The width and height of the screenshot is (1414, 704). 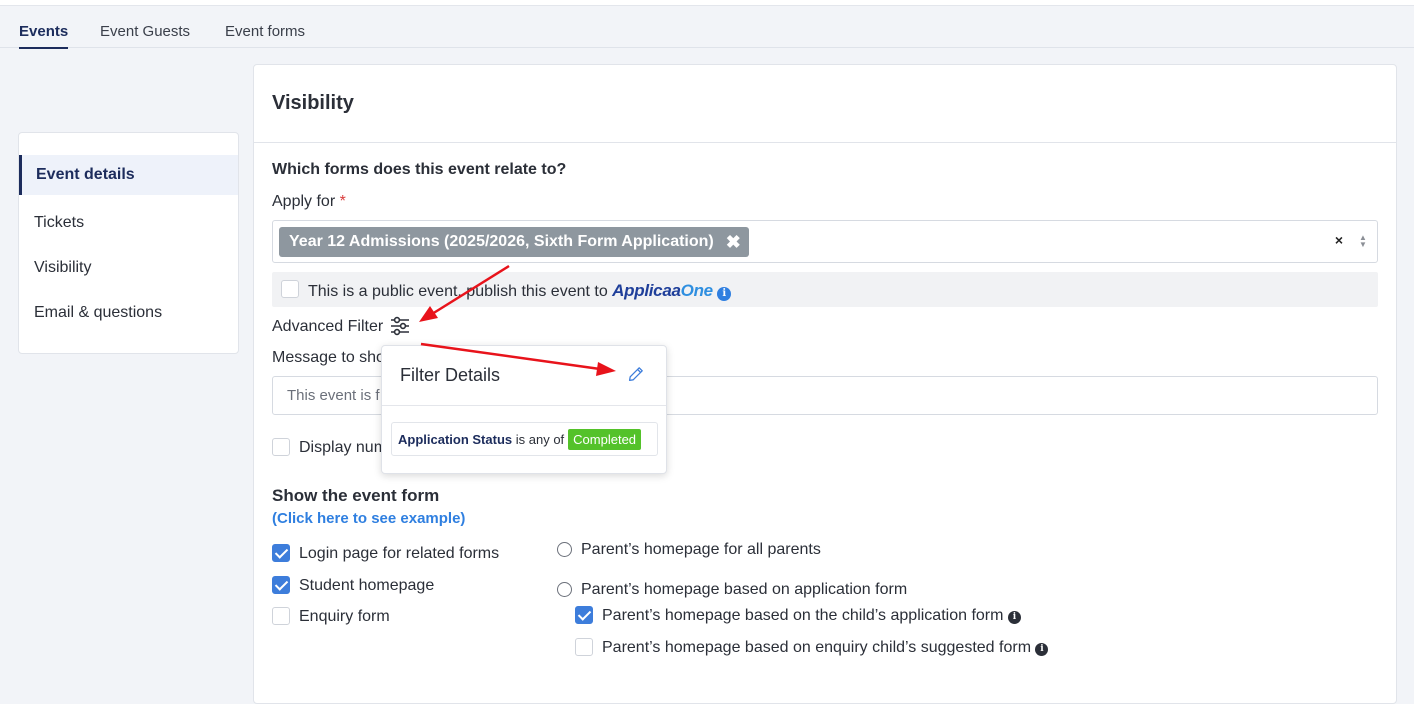 I want to click on popover-title: Filter Details, so click(x=524, y=376).